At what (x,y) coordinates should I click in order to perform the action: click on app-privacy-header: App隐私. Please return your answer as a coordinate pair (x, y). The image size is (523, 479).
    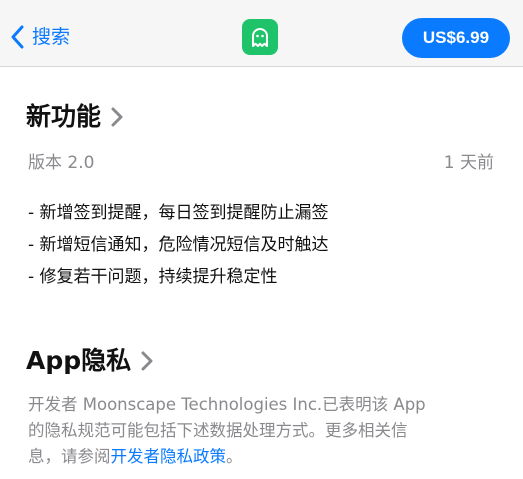
    Looking at the image, I should click on (89, 361).